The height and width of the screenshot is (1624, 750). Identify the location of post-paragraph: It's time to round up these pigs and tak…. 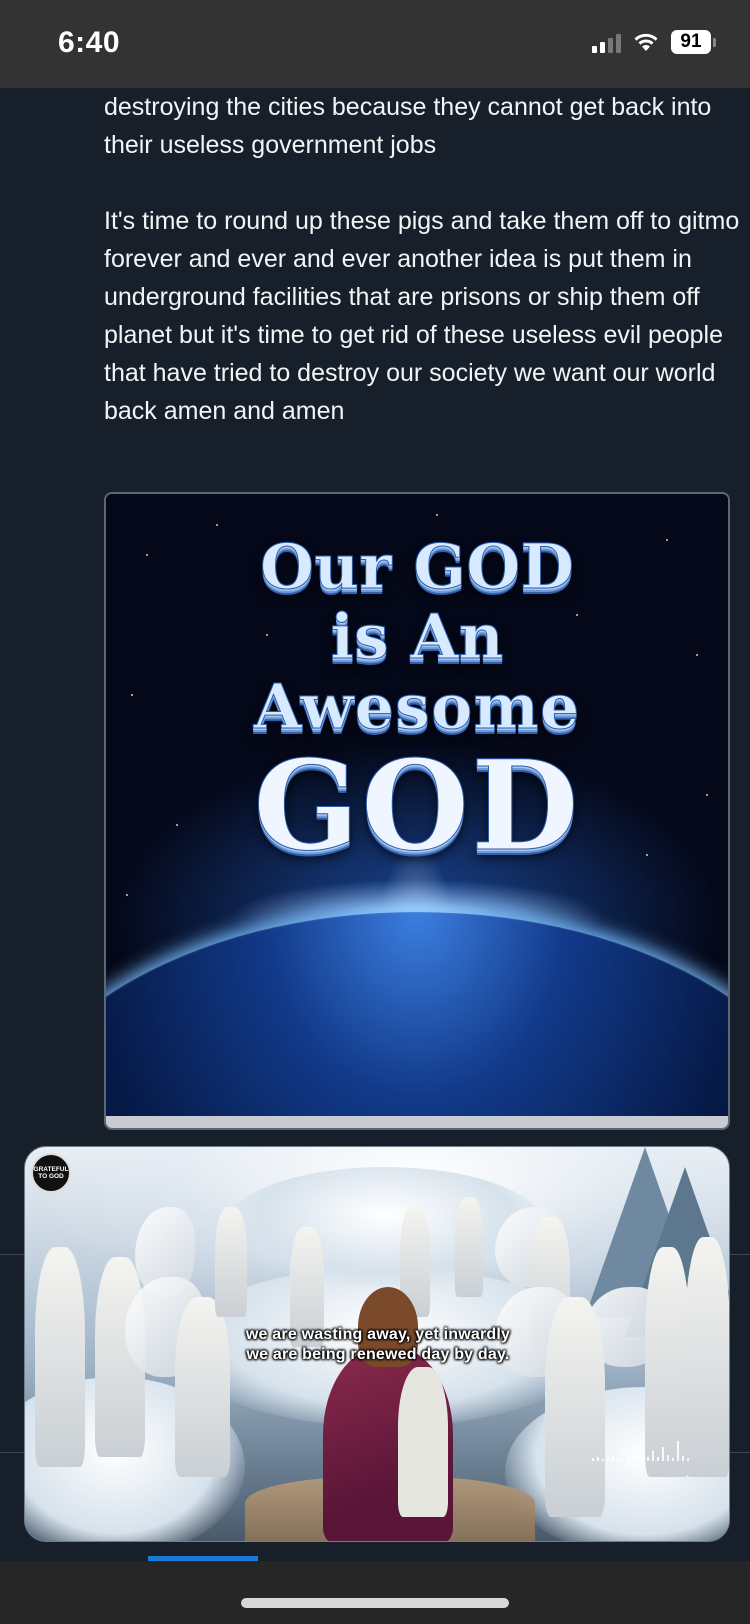
(422, 316).